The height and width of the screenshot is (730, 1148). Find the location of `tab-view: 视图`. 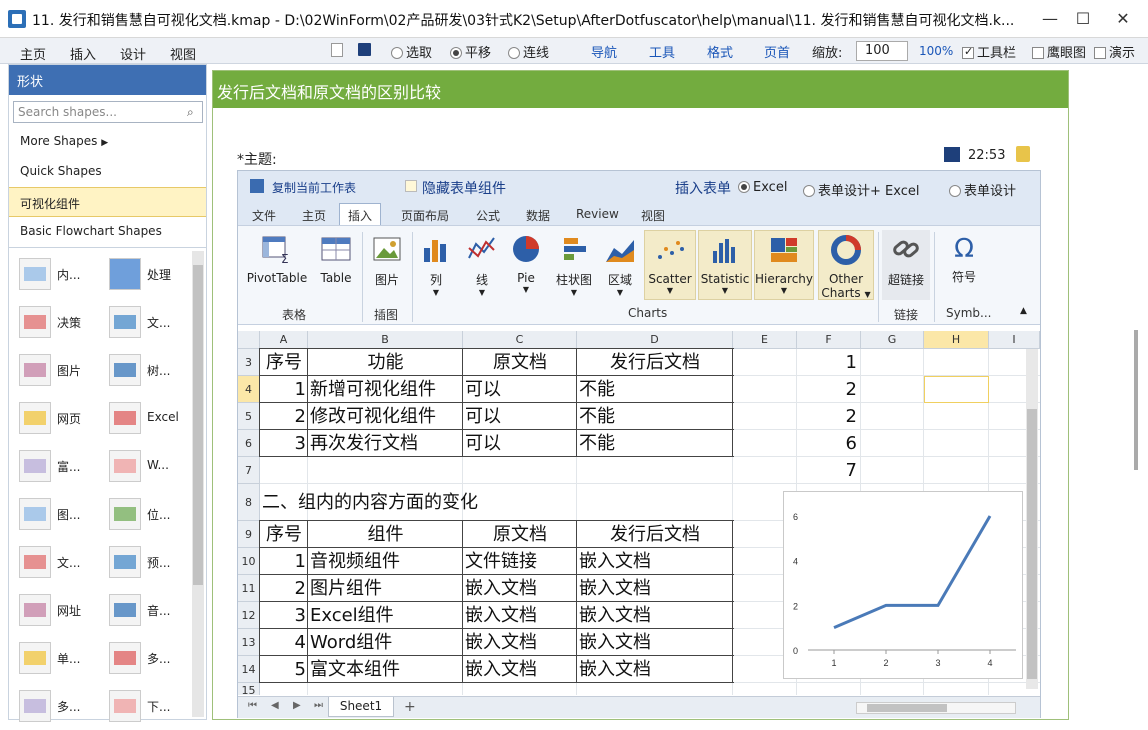

tab-view: 视图 is located at coordinates (653, 215).